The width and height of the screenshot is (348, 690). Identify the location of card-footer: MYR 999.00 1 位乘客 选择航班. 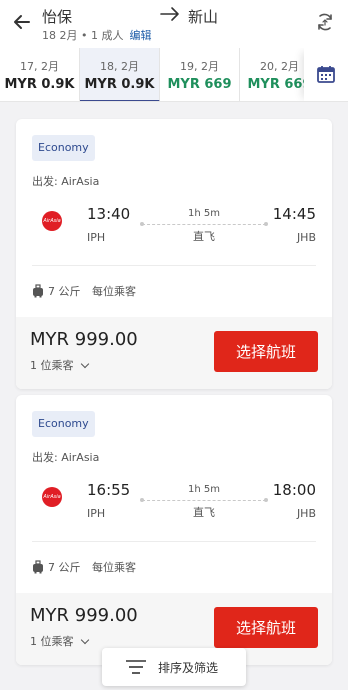
(174, 353).